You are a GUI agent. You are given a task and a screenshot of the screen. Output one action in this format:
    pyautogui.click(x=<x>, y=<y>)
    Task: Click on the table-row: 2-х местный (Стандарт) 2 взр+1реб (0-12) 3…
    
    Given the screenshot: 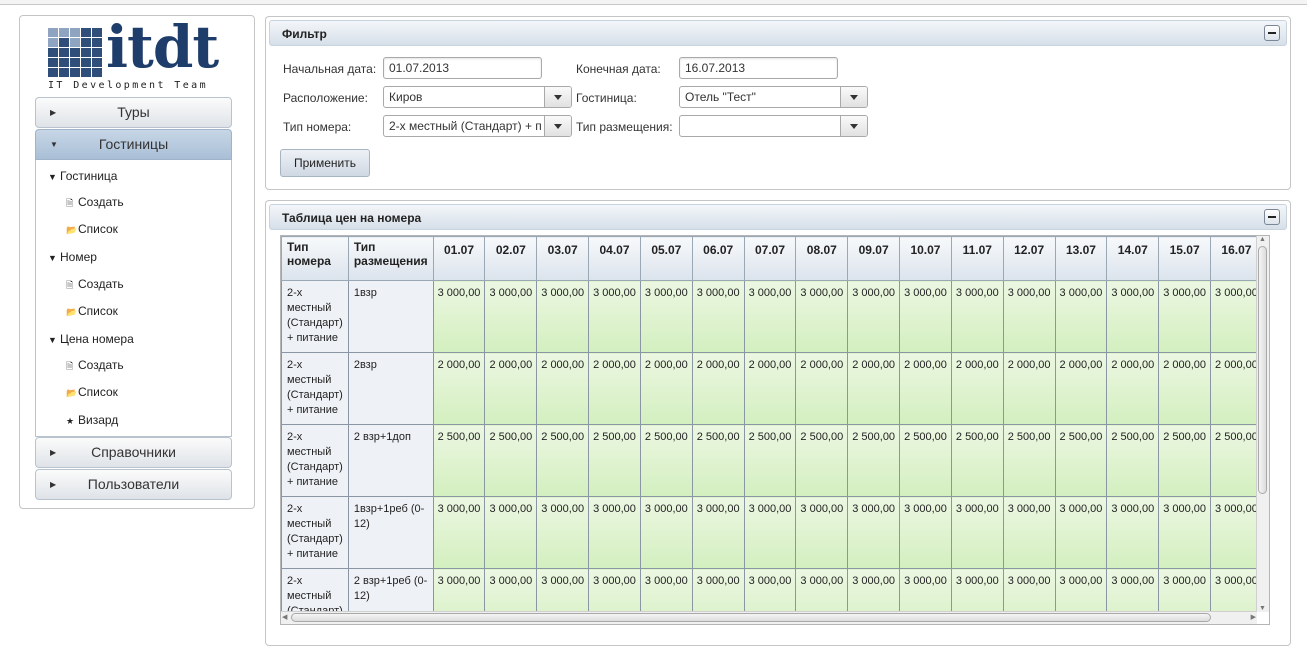 What is the action you would take?
    pyautogui.click(x=769, y=590)
    